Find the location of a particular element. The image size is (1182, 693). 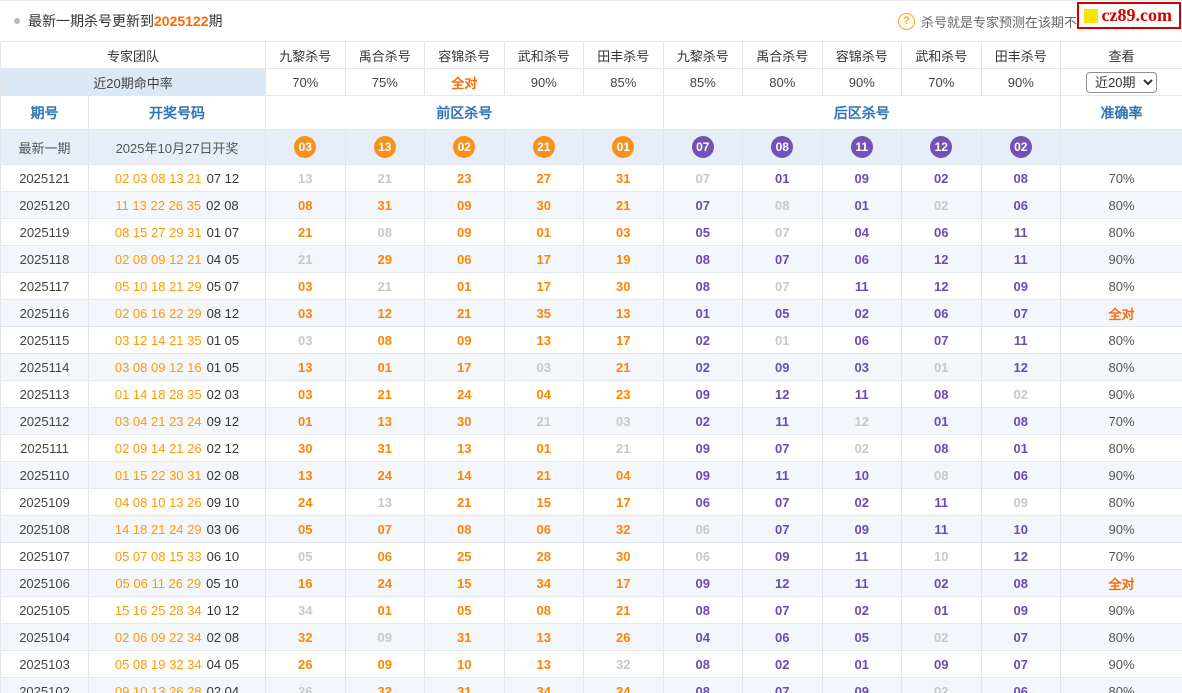

draw-numbers-cell: 01 15 22 30 31 02 08 is located at coordinates (177, 475).